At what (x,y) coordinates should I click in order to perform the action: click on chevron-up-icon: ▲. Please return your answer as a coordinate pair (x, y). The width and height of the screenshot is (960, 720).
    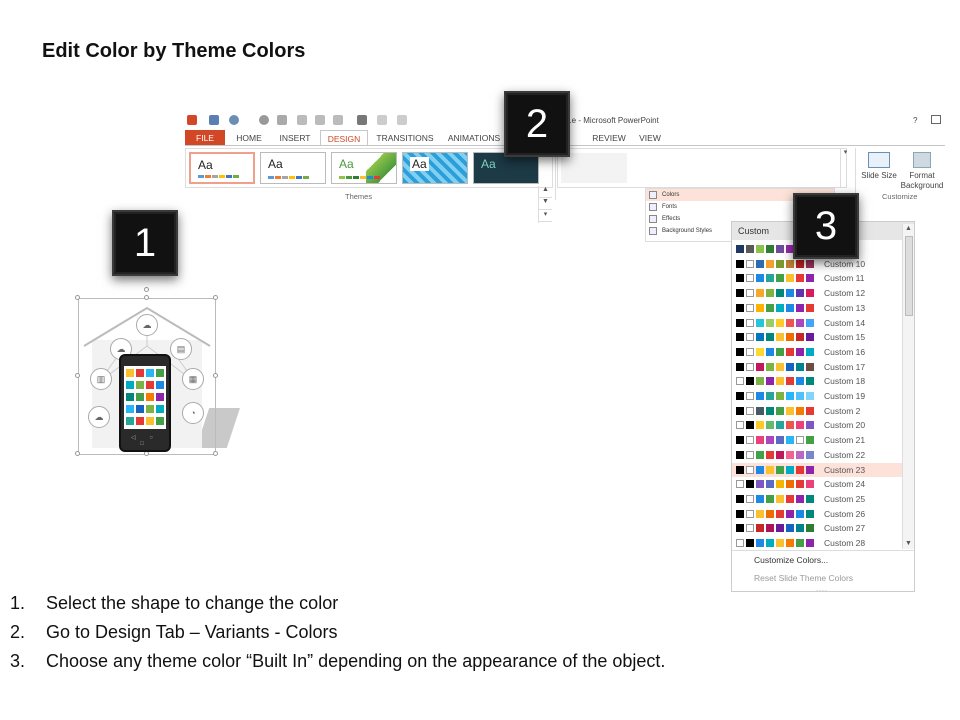
    Looking at the image, I should click on (545, 192).